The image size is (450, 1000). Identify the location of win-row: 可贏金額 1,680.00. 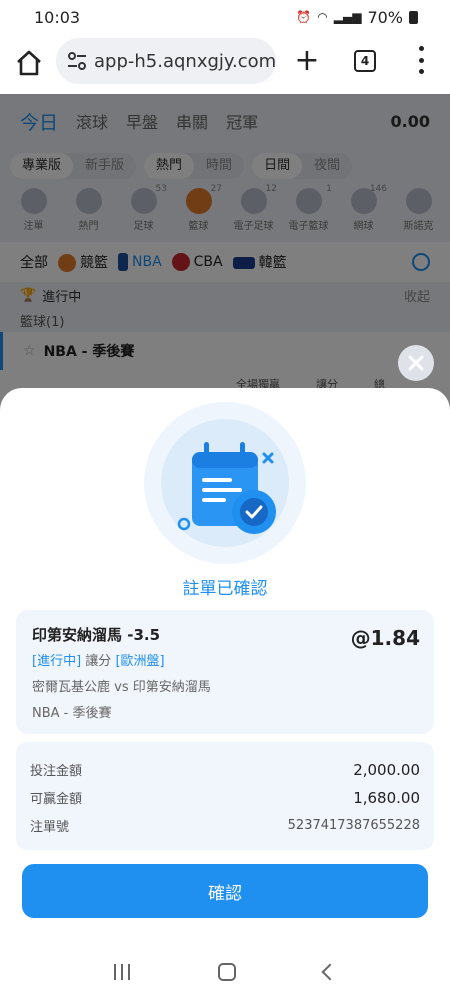
(225, 798).